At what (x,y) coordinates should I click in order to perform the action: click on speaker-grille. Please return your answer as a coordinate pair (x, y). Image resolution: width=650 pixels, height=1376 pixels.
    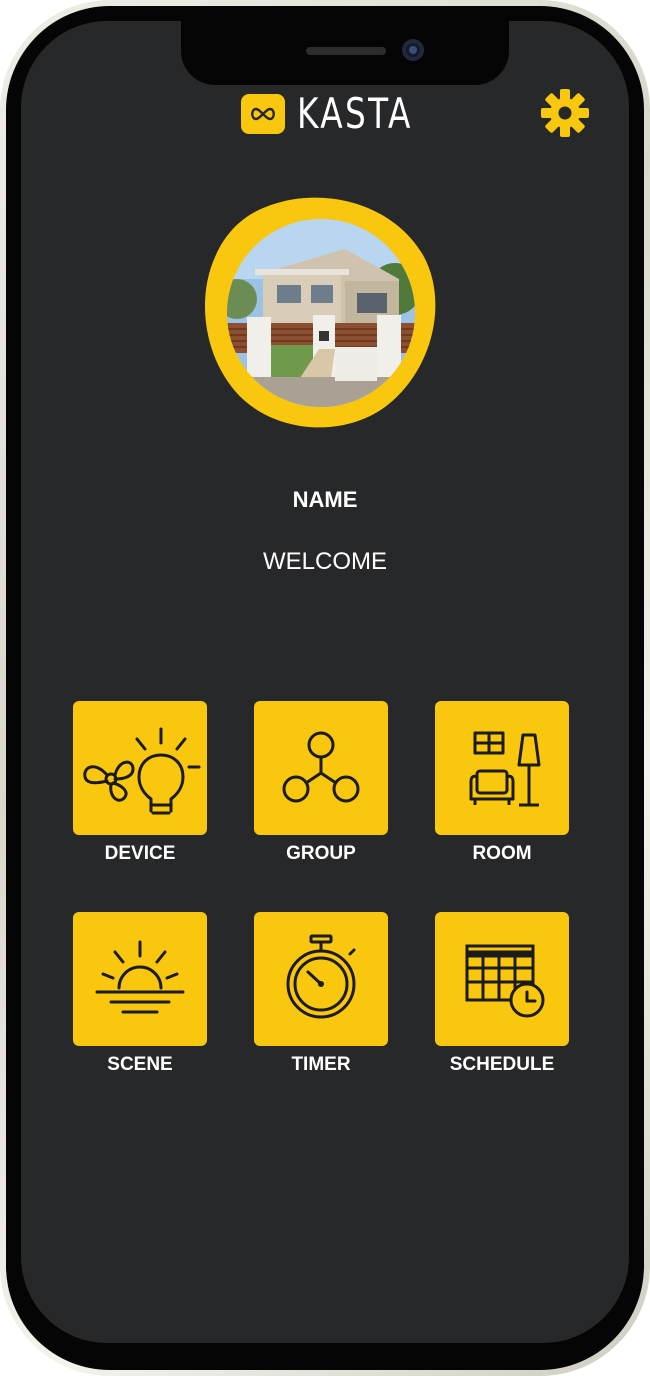
    Looking at the image, I should click on (346, 51).